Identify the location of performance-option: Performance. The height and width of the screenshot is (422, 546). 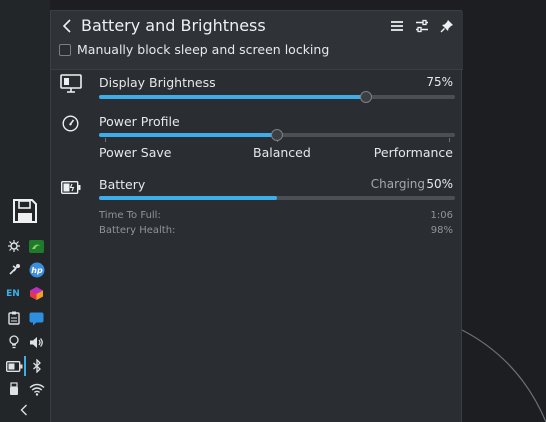
(413, 152).